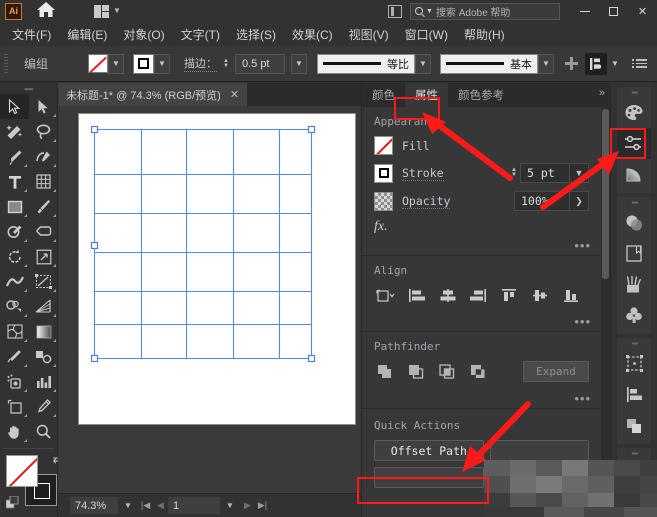 The height and width of the screenshot is (517, 657). What do you see at coordinates (43, 131) in the screenshot?
I see `lasso-tool` at bounding box center [43, 131].